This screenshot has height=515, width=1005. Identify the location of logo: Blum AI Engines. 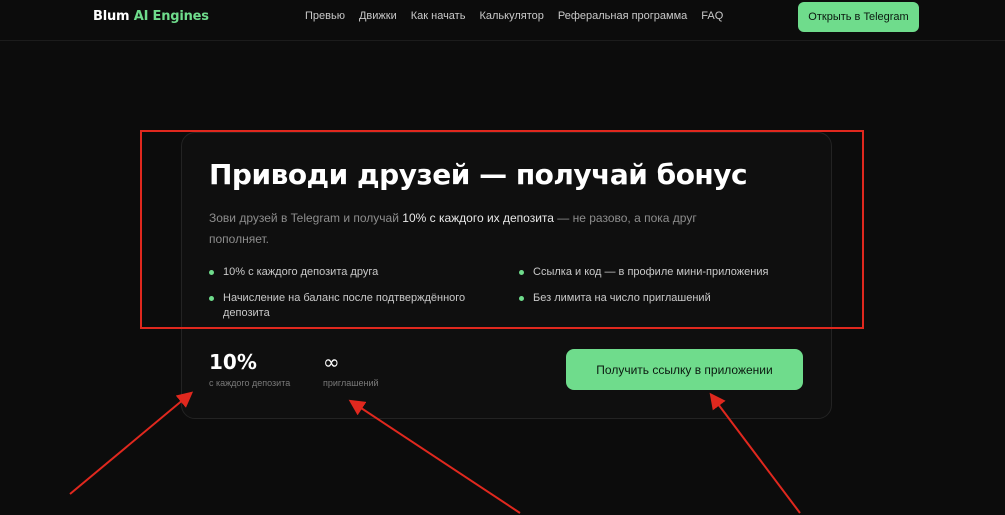
(151, 16).